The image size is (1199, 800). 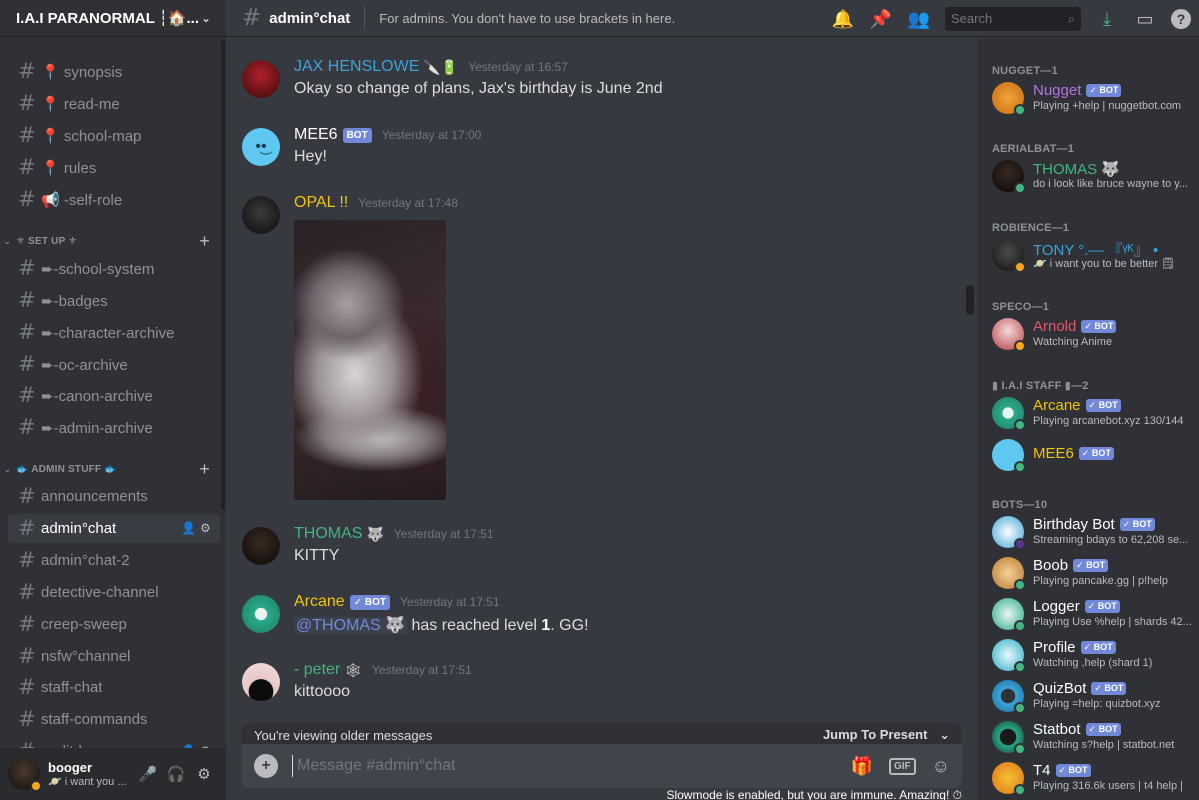 I want to click on channel-character-archive: # ➨-character-archive, so click(x=114, y=332).